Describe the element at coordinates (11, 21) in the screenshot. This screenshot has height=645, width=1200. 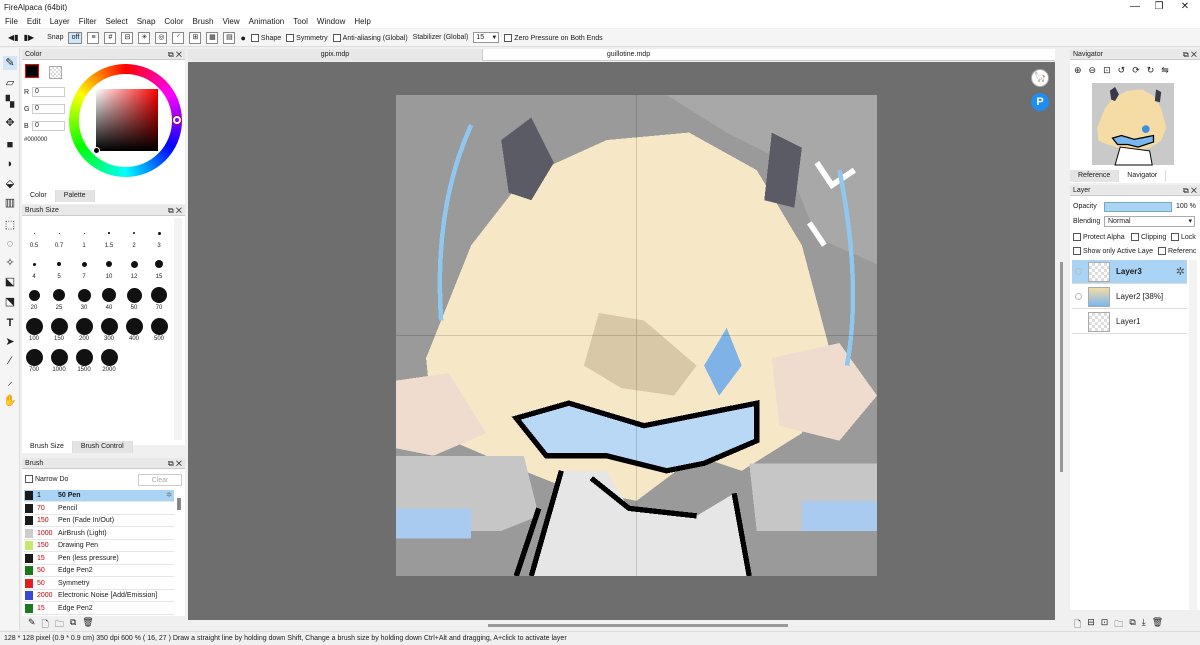
I see `menu-file: File` at that location.